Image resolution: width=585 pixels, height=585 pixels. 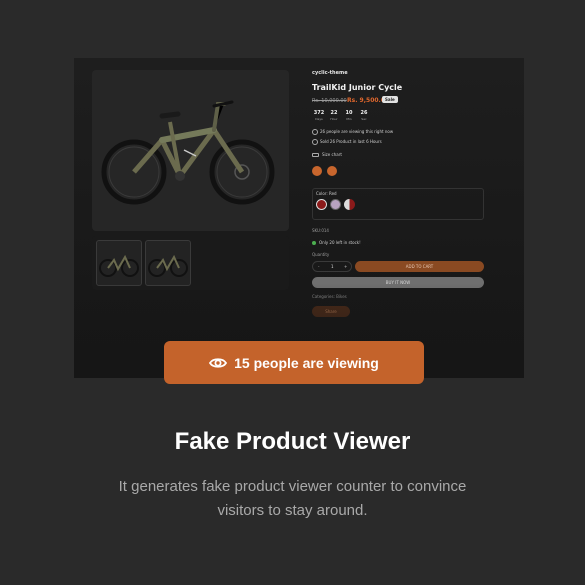 I want to click on categories-label: Categories: Bikes, so click(x=329, y=296).